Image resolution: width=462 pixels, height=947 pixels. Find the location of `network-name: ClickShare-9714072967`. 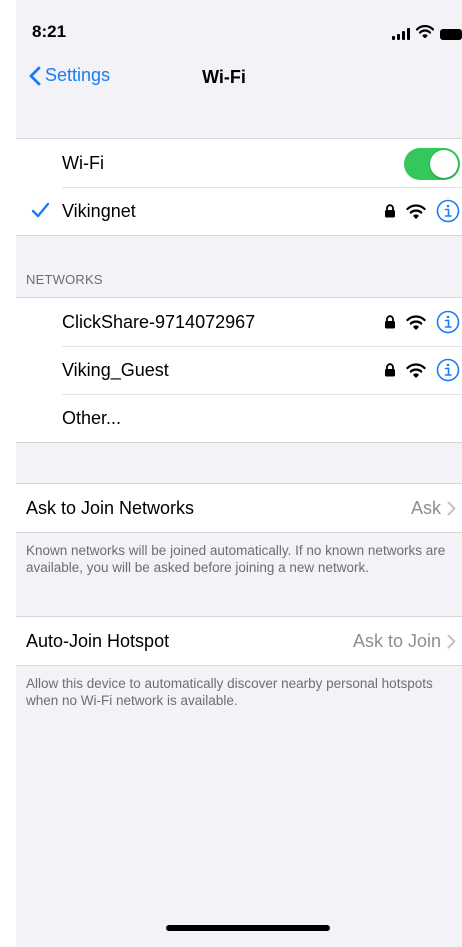

network-name: ClickShare-9714072967 is located at coordinates (159, 321).